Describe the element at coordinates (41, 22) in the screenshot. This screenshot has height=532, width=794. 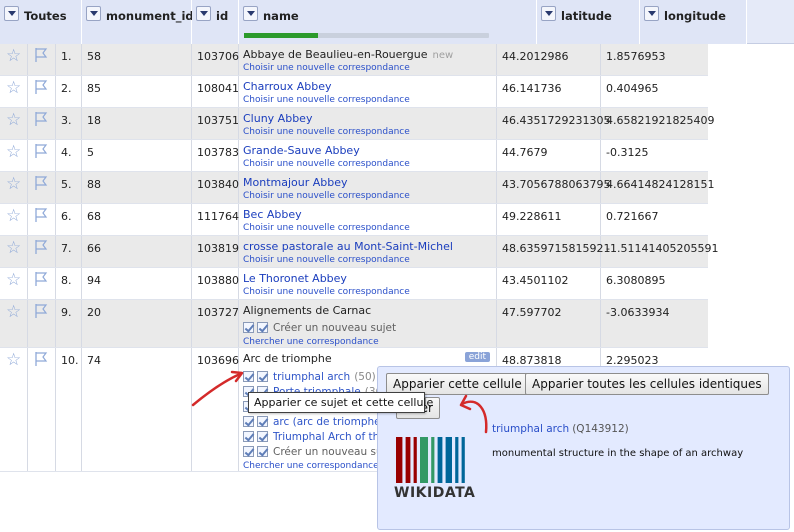
I see `column-header-all: Toutes` at that location.